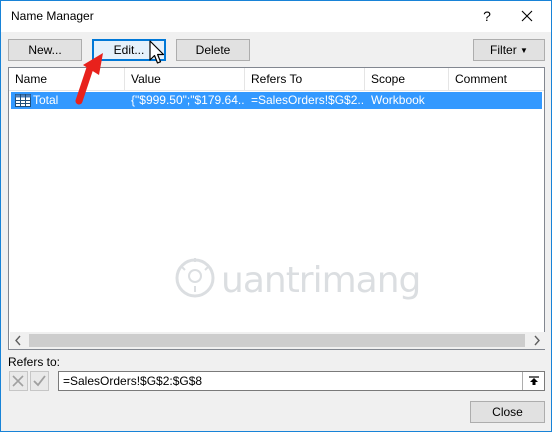  What do you see at coordinates (321, 280) in the screenshot?
I see `watermark-text: uantrimang` at bounding box center [321, 280].